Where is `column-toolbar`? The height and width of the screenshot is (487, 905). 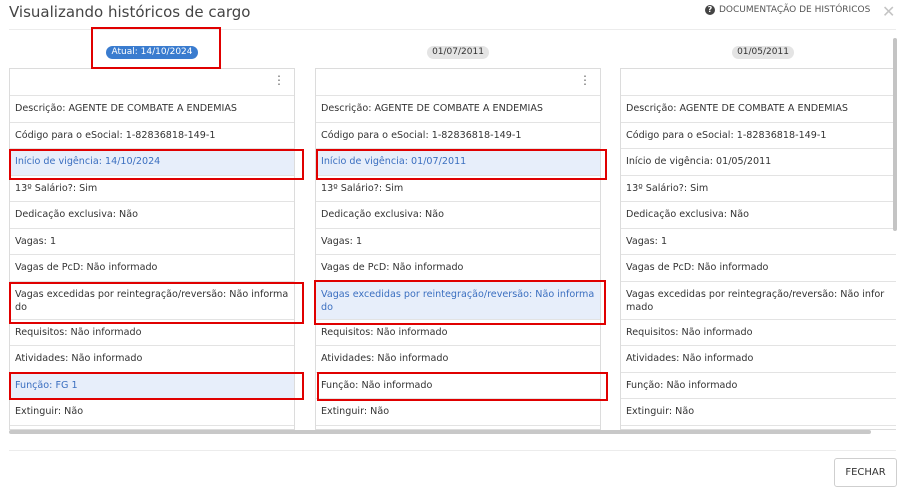
column-toolbar is located at coordinates (758, 82).